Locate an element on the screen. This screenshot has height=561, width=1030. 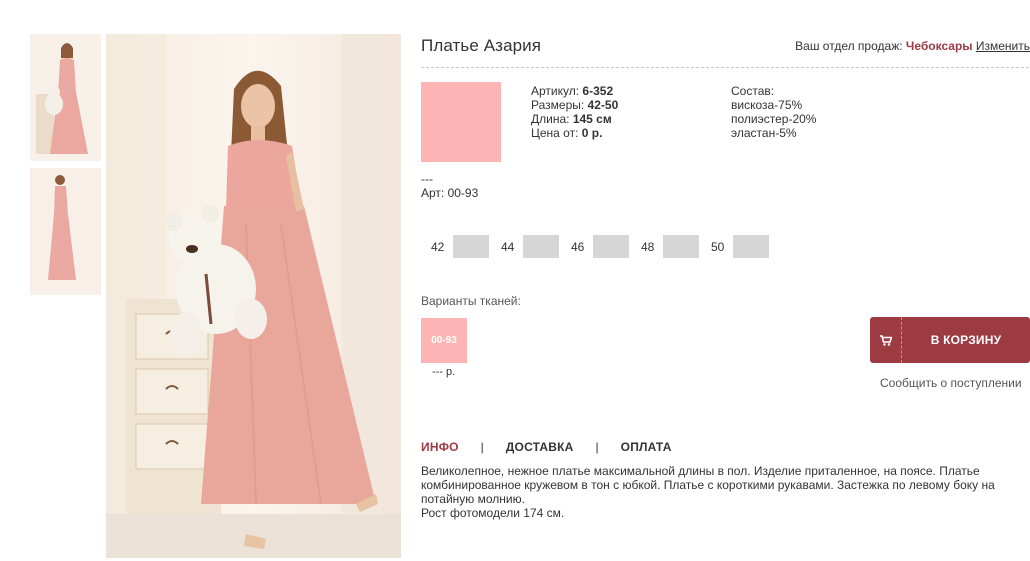
tab-delivery: ДОСТАВКА is located at coordinates (540, 447).